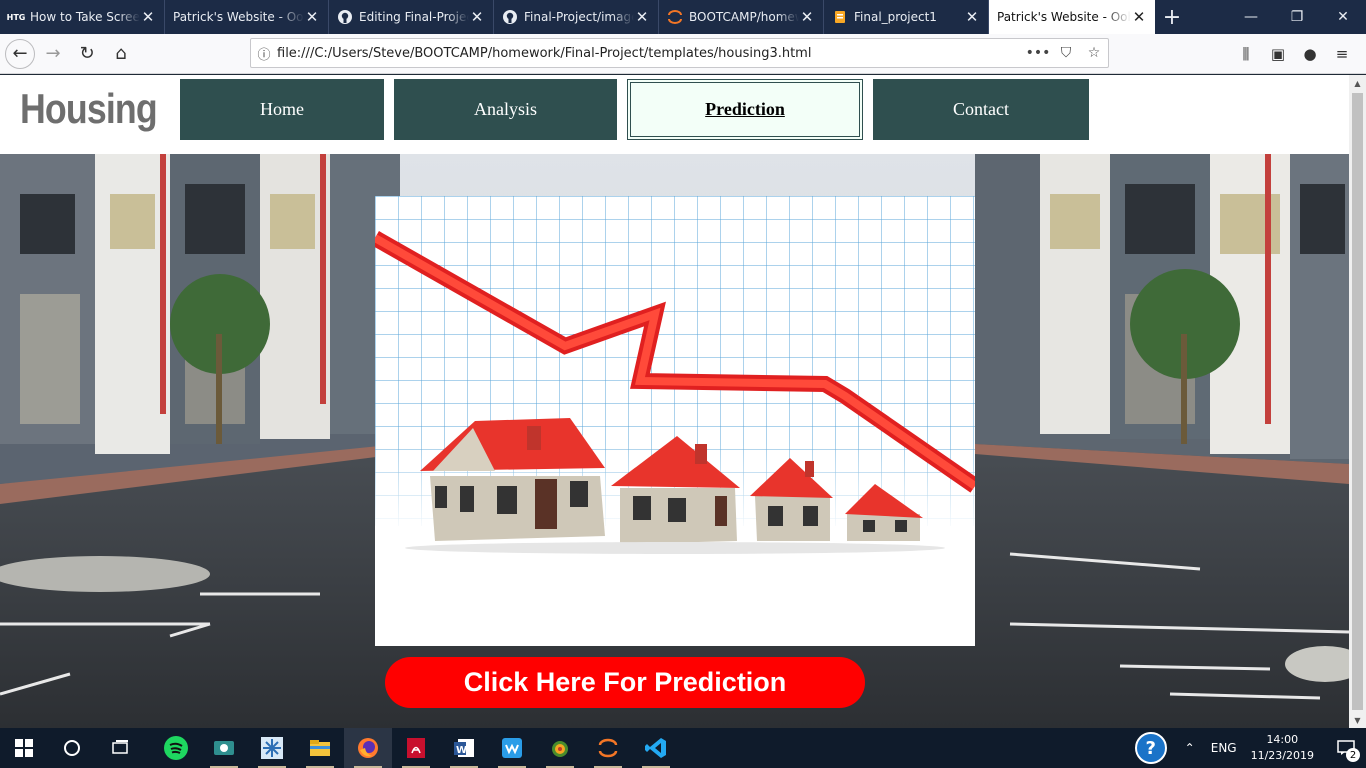  I want to click on nav-home: Home, so click(282, 109).